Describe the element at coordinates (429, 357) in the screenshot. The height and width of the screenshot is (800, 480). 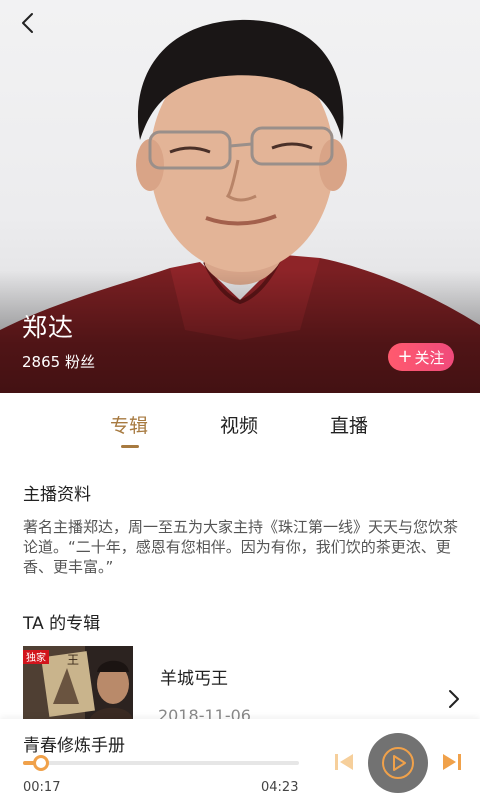
I see `follow-label: 关注` at that location.